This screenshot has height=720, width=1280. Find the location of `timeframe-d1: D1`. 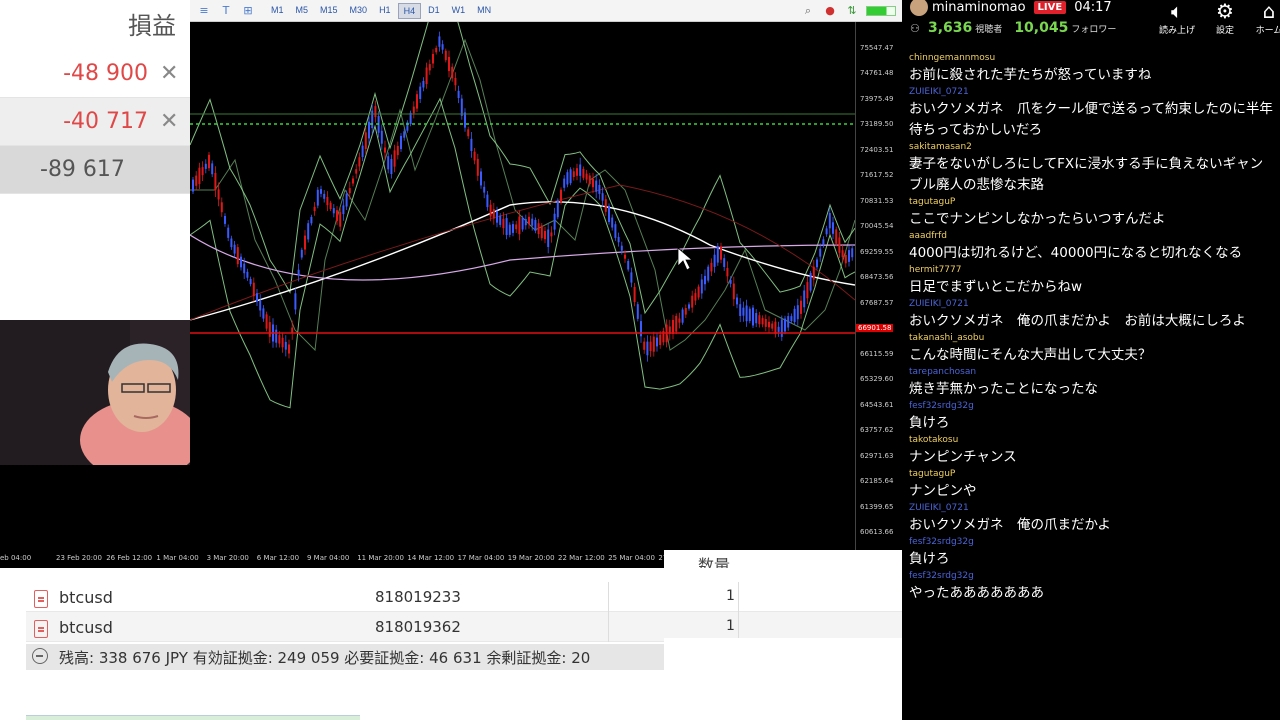

timeframe-d1: D1 is located at coordinates (434, 11).